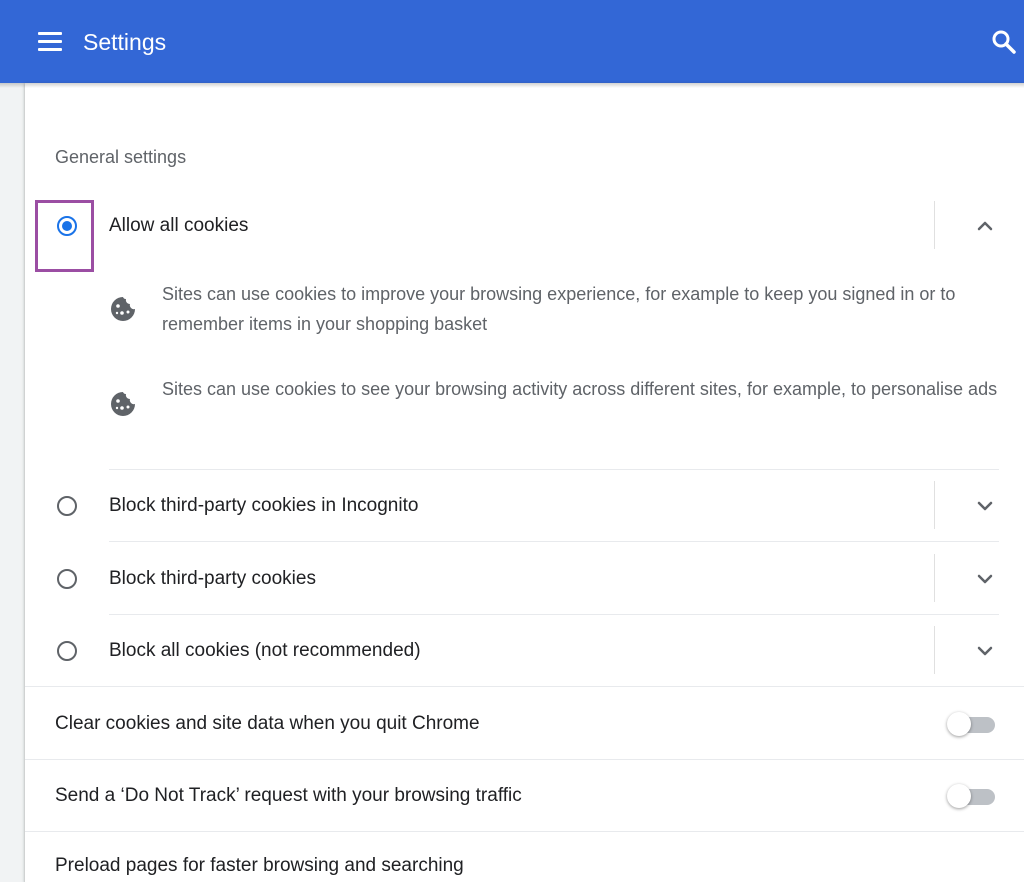 Image resolution: width=1024 pixels, height=882 pixels. I want to click on radio-block-third-party-incognito, so click(67, 506).